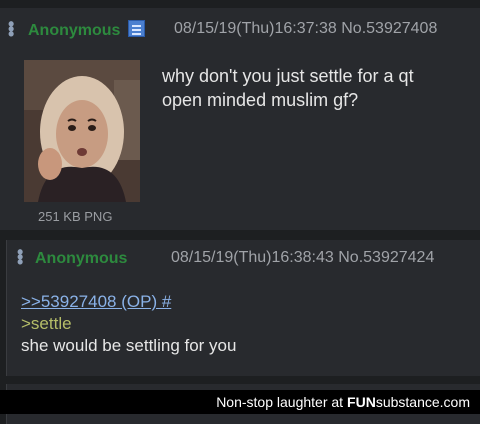 Image resolution: width=480 pixels, height=424 pixels. What do you see at coordinates (96, 302) in the screenshot?
I see `quote-link: >>53927408 (OP) #` at bounding box center [96, 302].